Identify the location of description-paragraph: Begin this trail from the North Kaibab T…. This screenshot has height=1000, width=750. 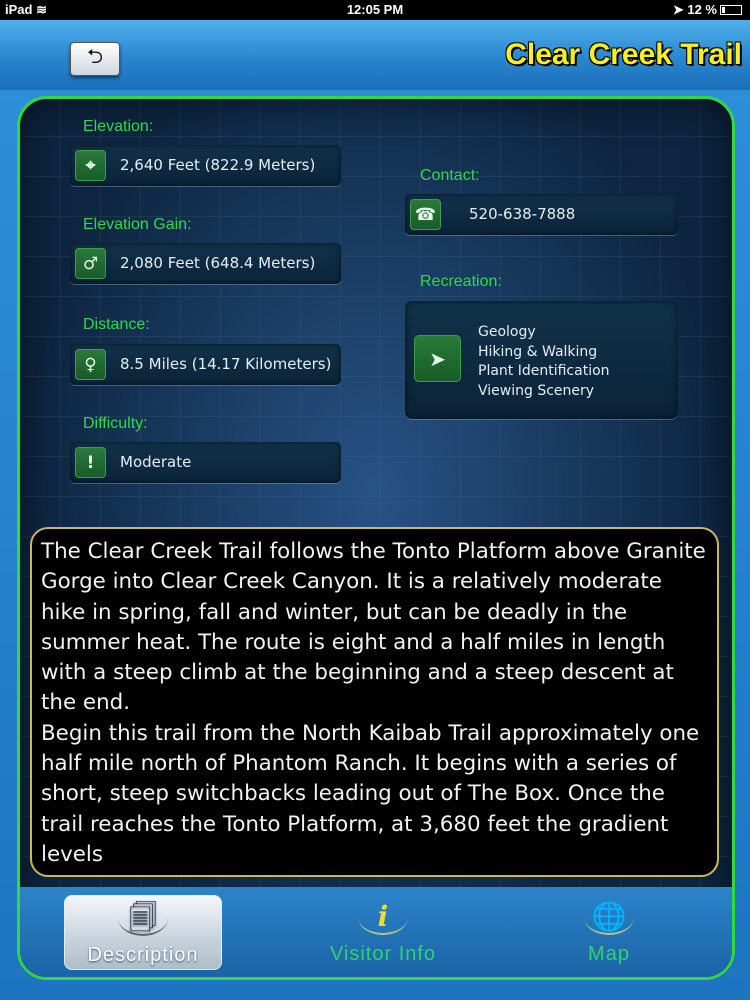
(370, 793).